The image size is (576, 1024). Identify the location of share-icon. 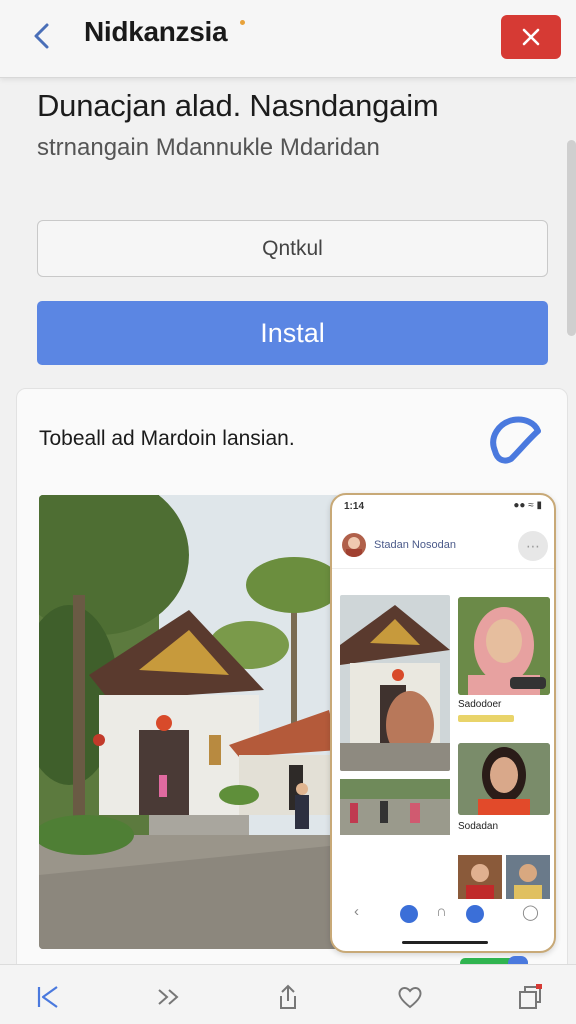
(288, 996).